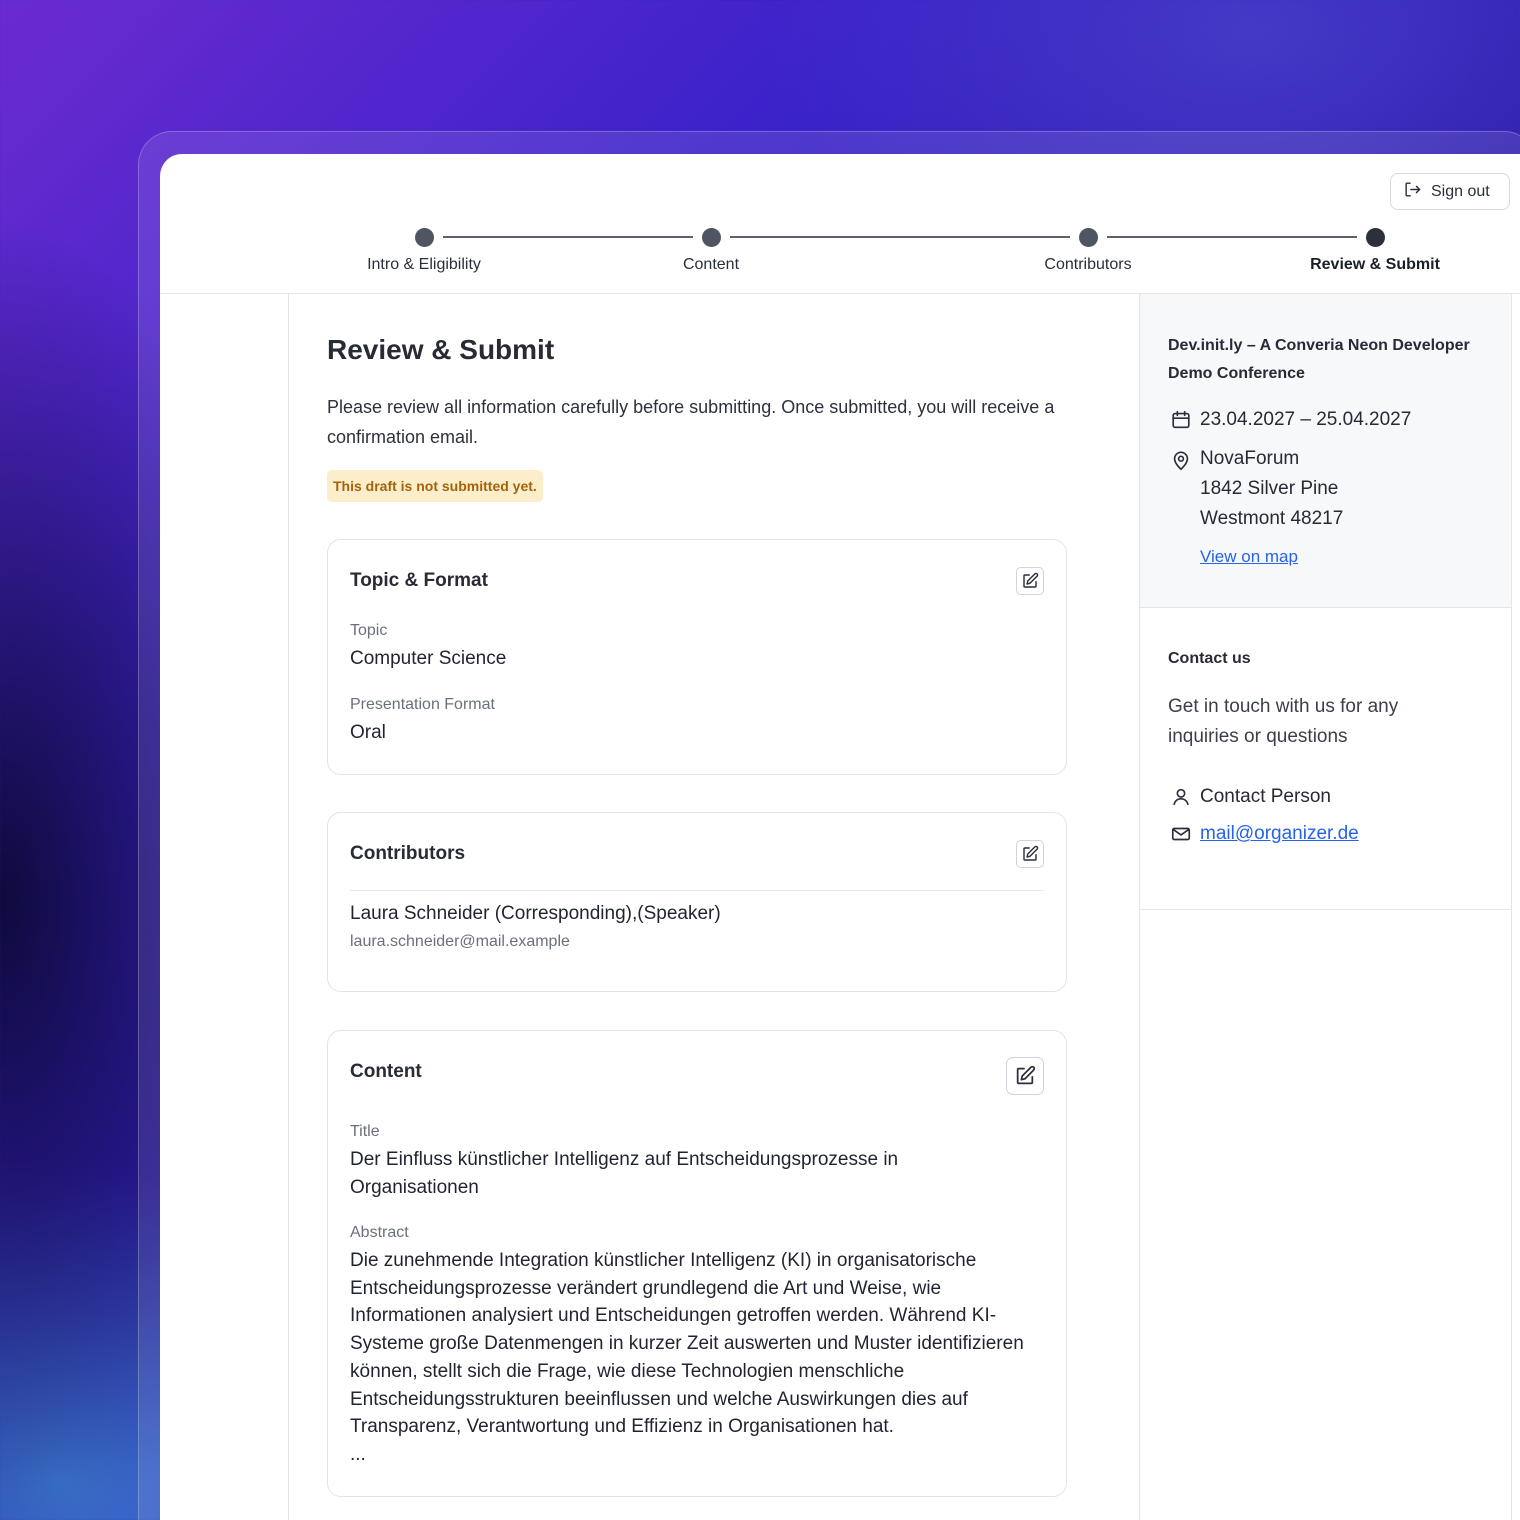 This screenshot has width=1520, height=1520. Describe the element at coordinates (422, 704) in the screenshot. I see `format-label: Presentation Format` at that location.